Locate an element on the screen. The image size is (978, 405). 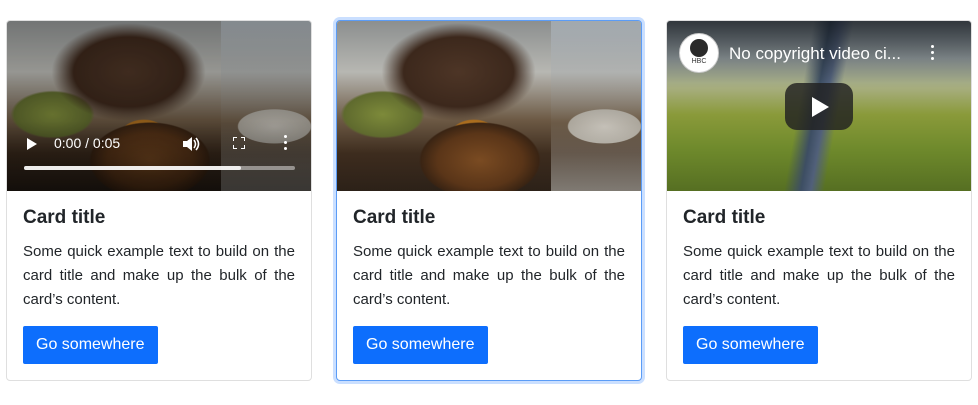
channel-logo-icon is located at coordinates (699, 48).